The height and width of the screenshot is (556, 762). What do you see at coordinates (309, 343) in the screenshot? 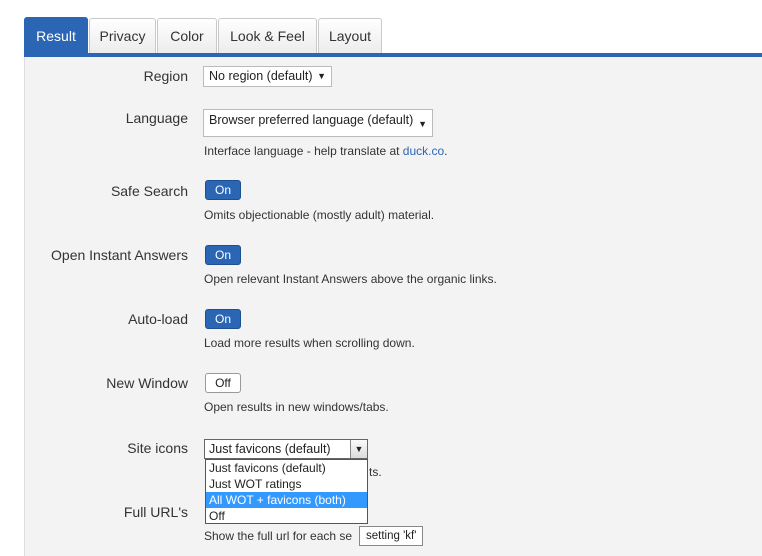
I see `auto-load-hint: Load more results when scrolling down.` at bounding box center [309, 343].